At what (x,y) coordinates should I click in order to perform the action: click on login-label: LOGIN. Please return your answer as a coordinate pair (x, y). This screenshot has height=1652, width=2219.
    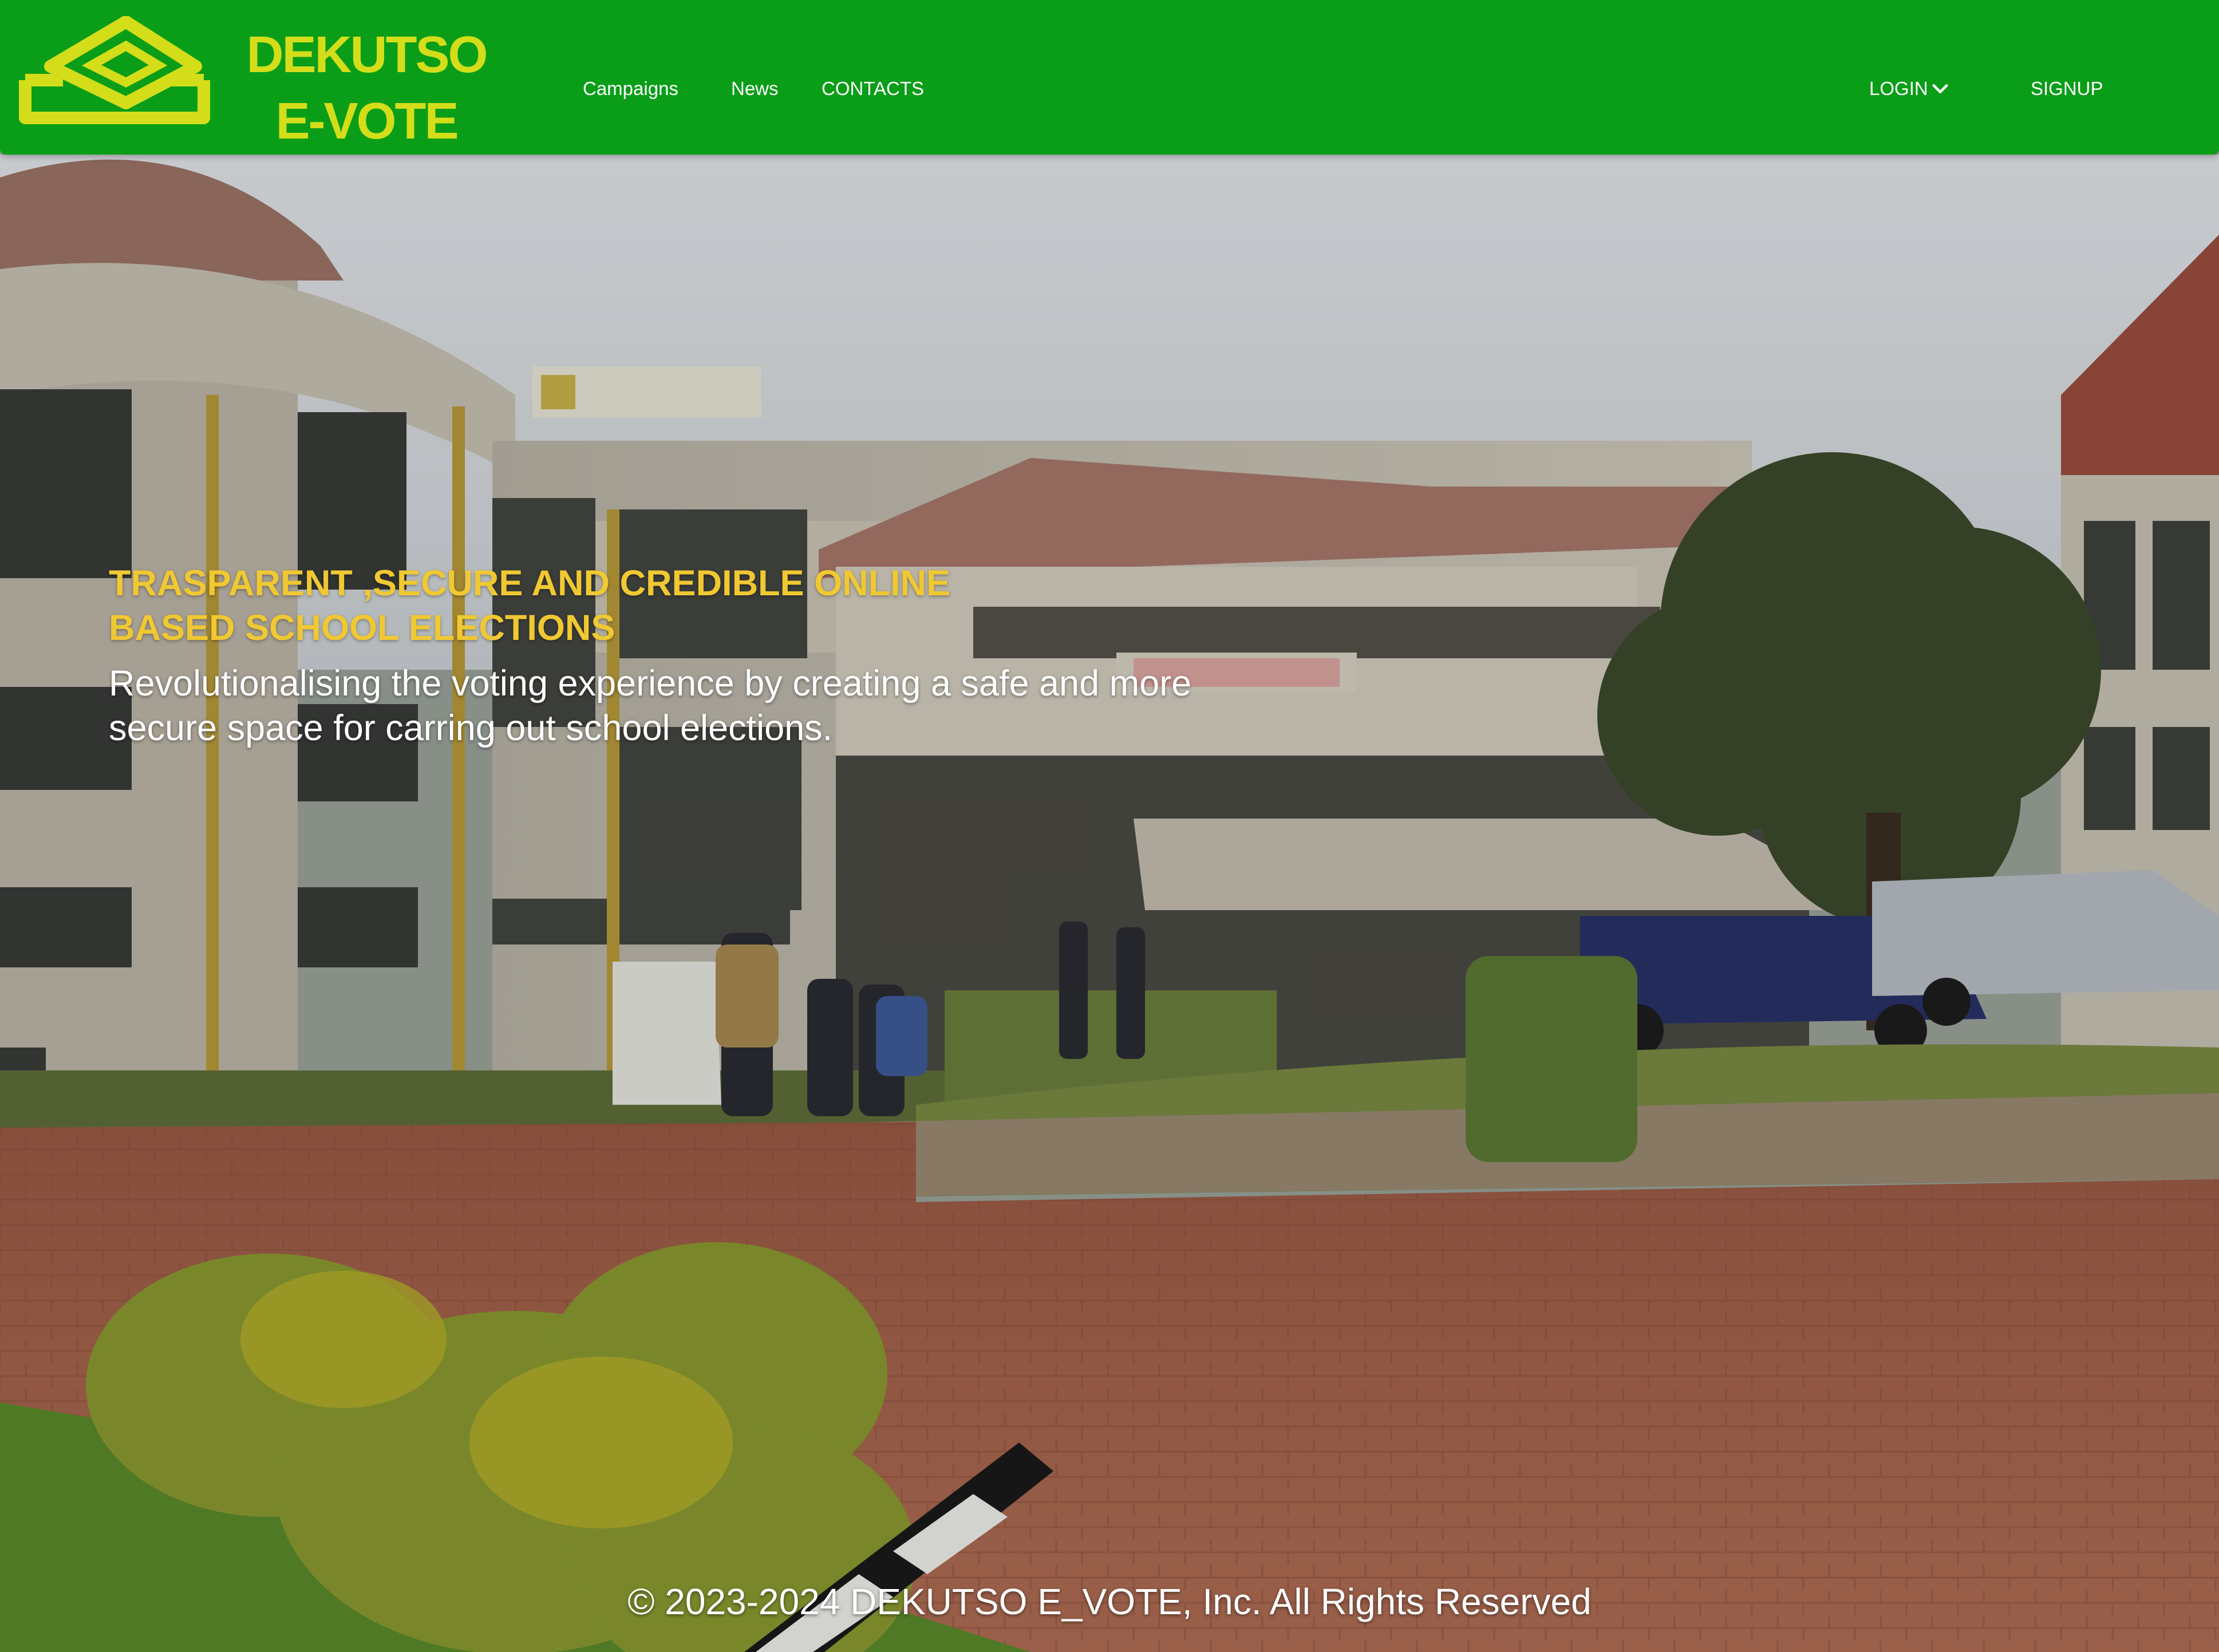
    Looking at the image, I should click on (1899, 88).